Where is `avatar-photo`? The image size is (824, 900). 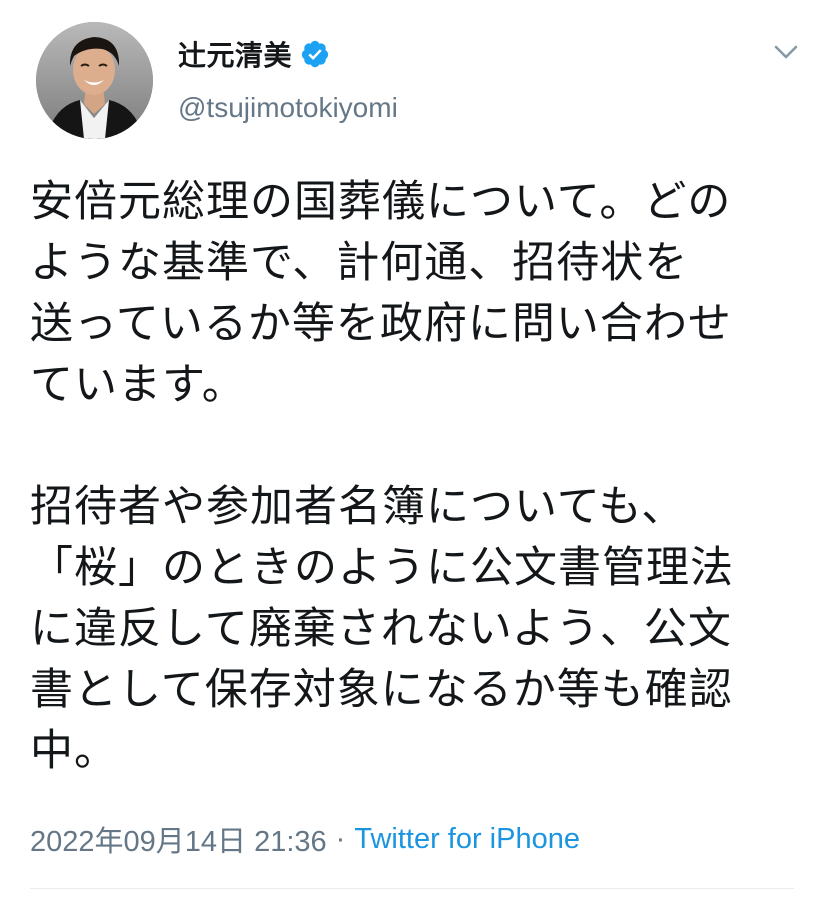 avatar-photo is located at coordinates (94, 80).